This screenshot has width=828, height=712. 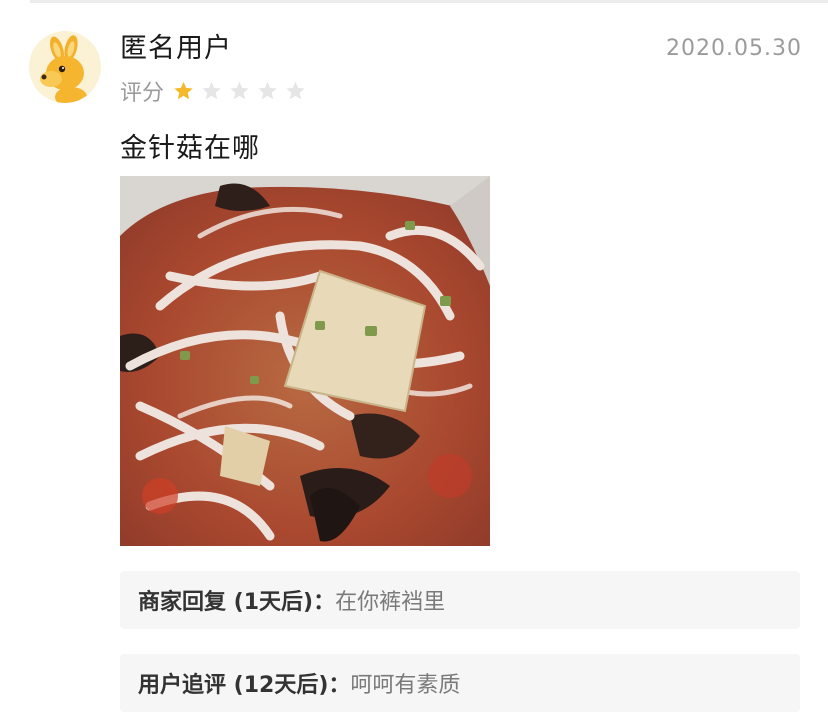 What do you see at coordinates (176, 48) in the screenshot?
I see `username: 匿名用户` at bounding box center [176, 48].